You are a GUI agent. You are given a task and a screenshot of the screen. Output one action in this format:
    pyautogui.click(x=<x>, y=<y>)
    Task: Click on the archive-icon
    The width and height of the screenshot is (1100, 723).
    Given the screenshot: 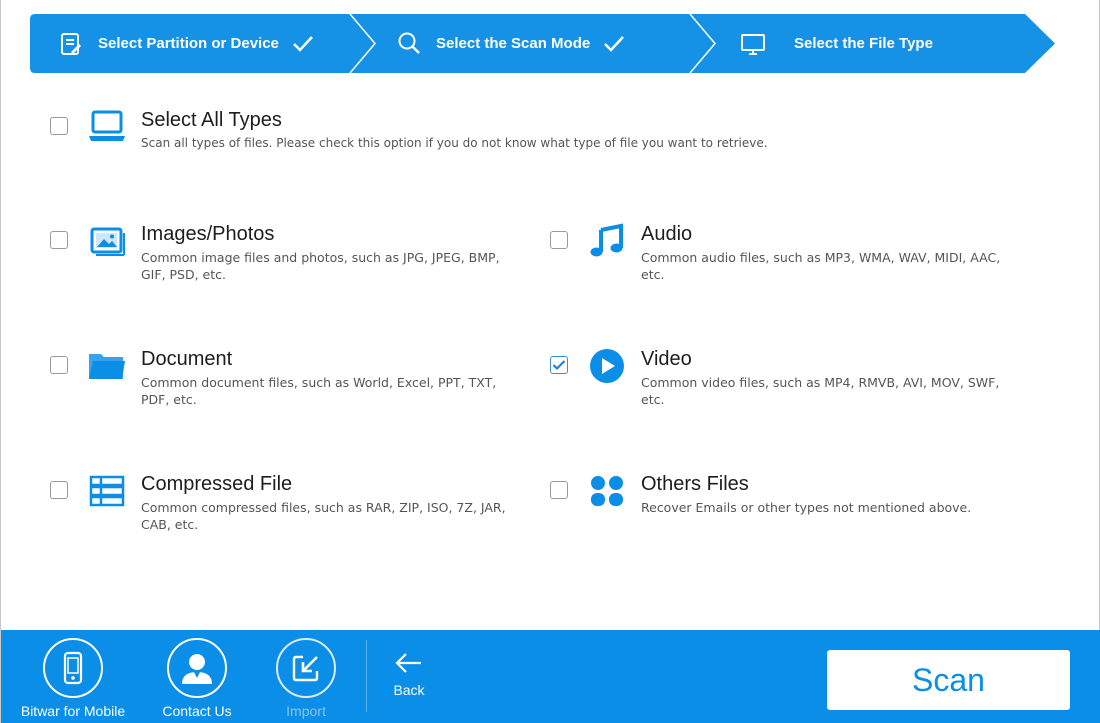 What is the action you would take?
    pyautogui.click(x=107, y=491)
    